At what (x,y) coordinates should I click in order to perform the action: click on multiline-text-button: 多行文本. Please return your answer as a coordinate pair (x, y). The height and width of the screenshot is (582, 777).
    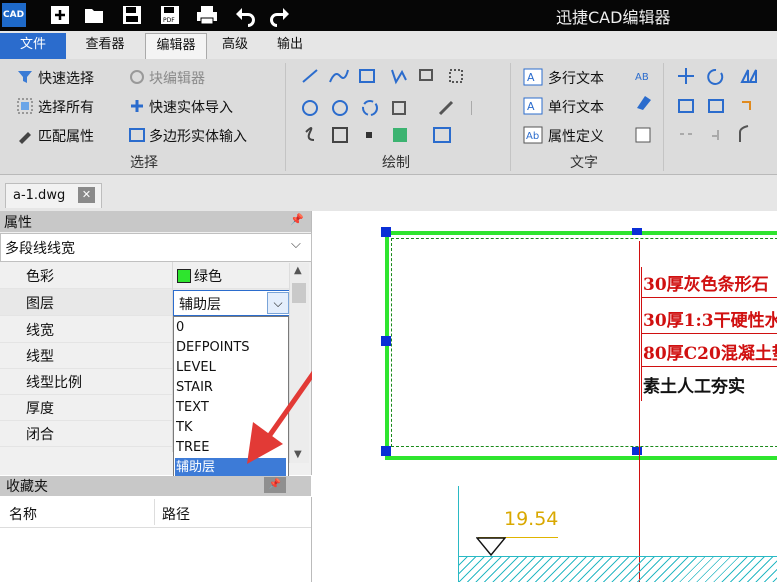
    Looking at the image, I should click on (576, 78).